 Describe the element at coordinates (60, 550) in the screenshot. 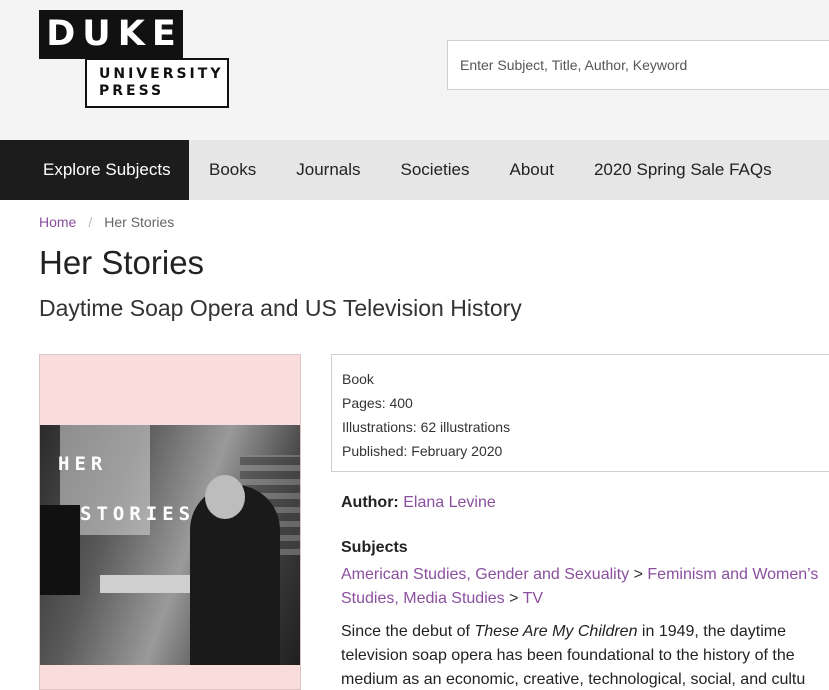

I see `cover-photo-tv` at that location.